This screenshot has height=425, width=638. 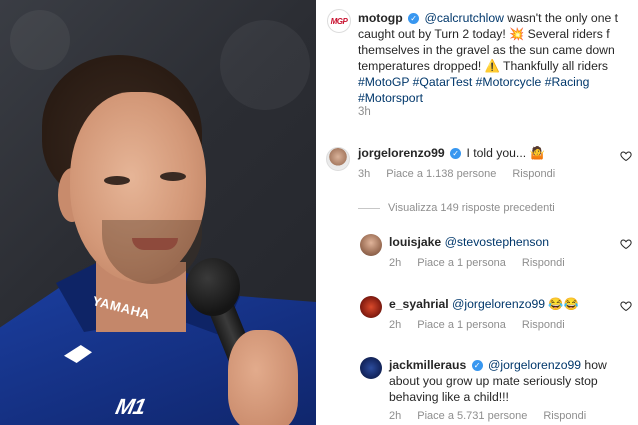 I want to click on likes-count: Piace a 1.138 persone, so click(x=441, y=174).